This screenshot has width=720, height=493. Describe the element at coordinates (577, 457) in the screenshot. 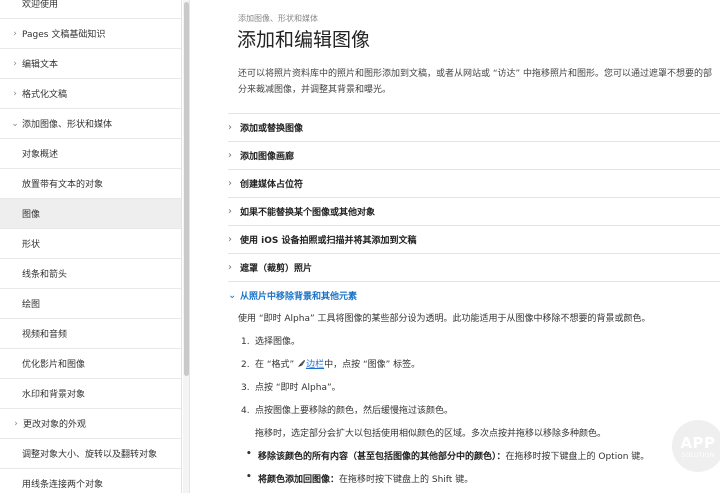

I see `bullet-text: 在拖移时按下键盘上的 Option 键。` at that location.